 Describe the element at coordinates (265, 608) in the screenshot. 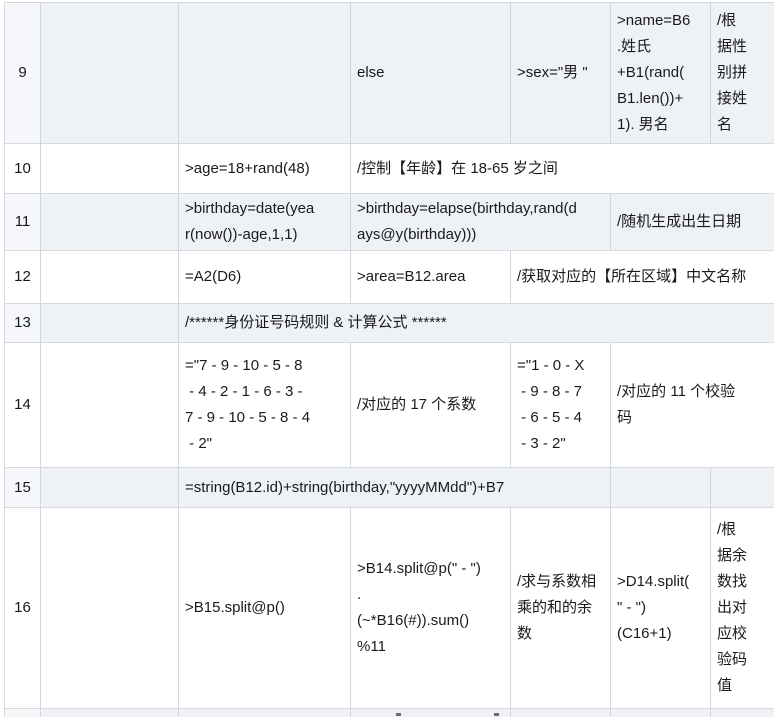

I see `cell-C16: >B15.split@p()` at that location.